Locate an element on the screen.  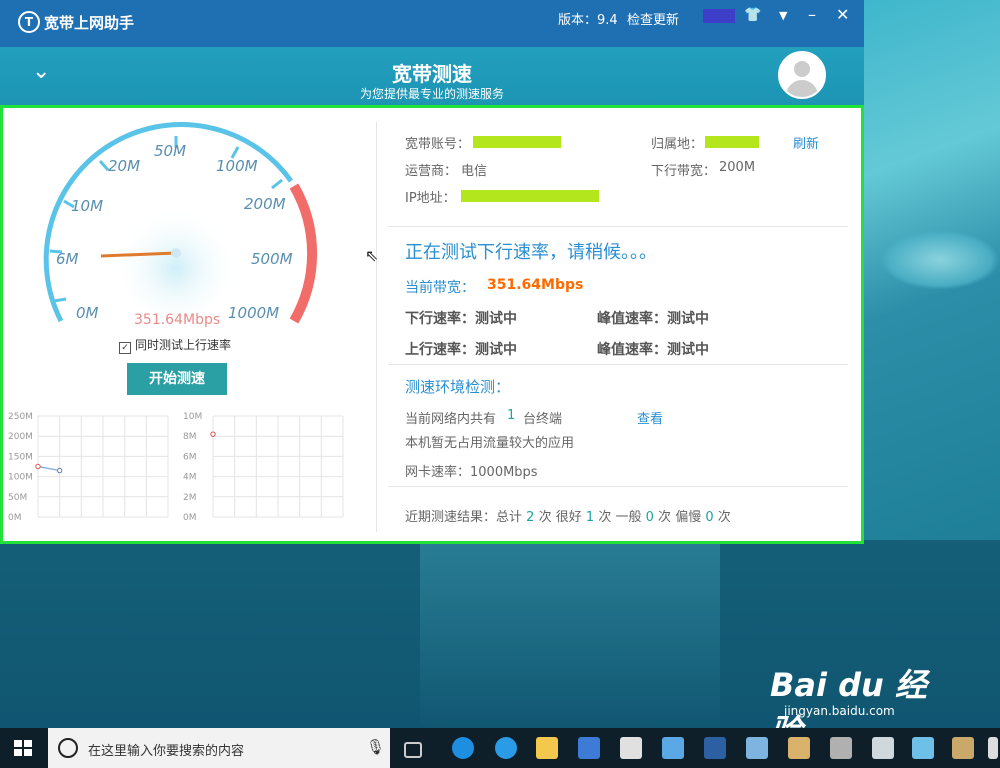
ip-redacted is located at coordinates (530, 196).